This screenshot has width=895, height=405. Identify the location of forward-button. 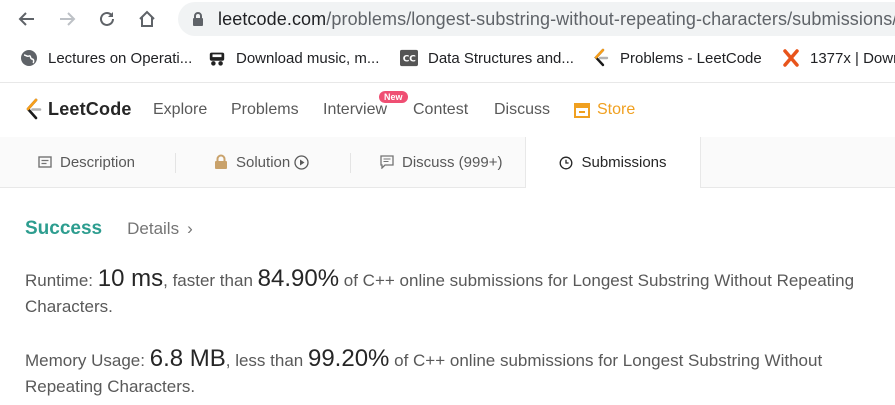
(67, 19).